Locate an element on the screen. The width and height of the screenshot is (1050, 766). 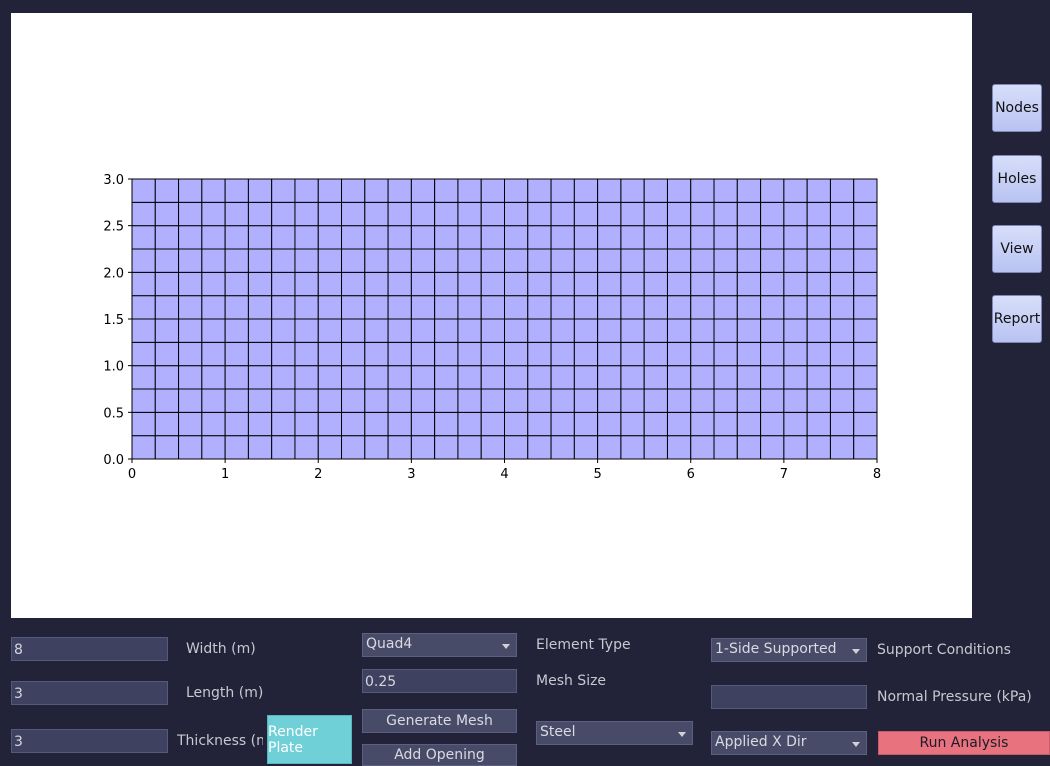
material-select: Steel is located at coordinates (614, 733).